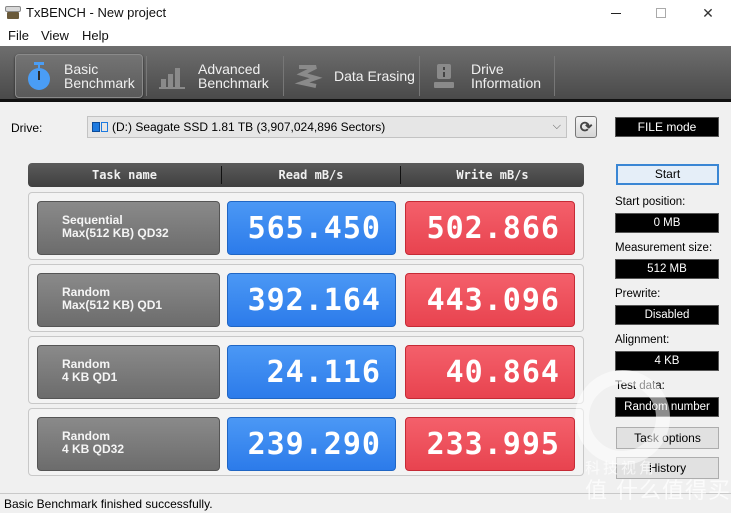 The image size is (731, 513). What do you see at coordinates (55, 35) in the screenshot?
I see `menu-view: View` at bounding box center [55, 35].